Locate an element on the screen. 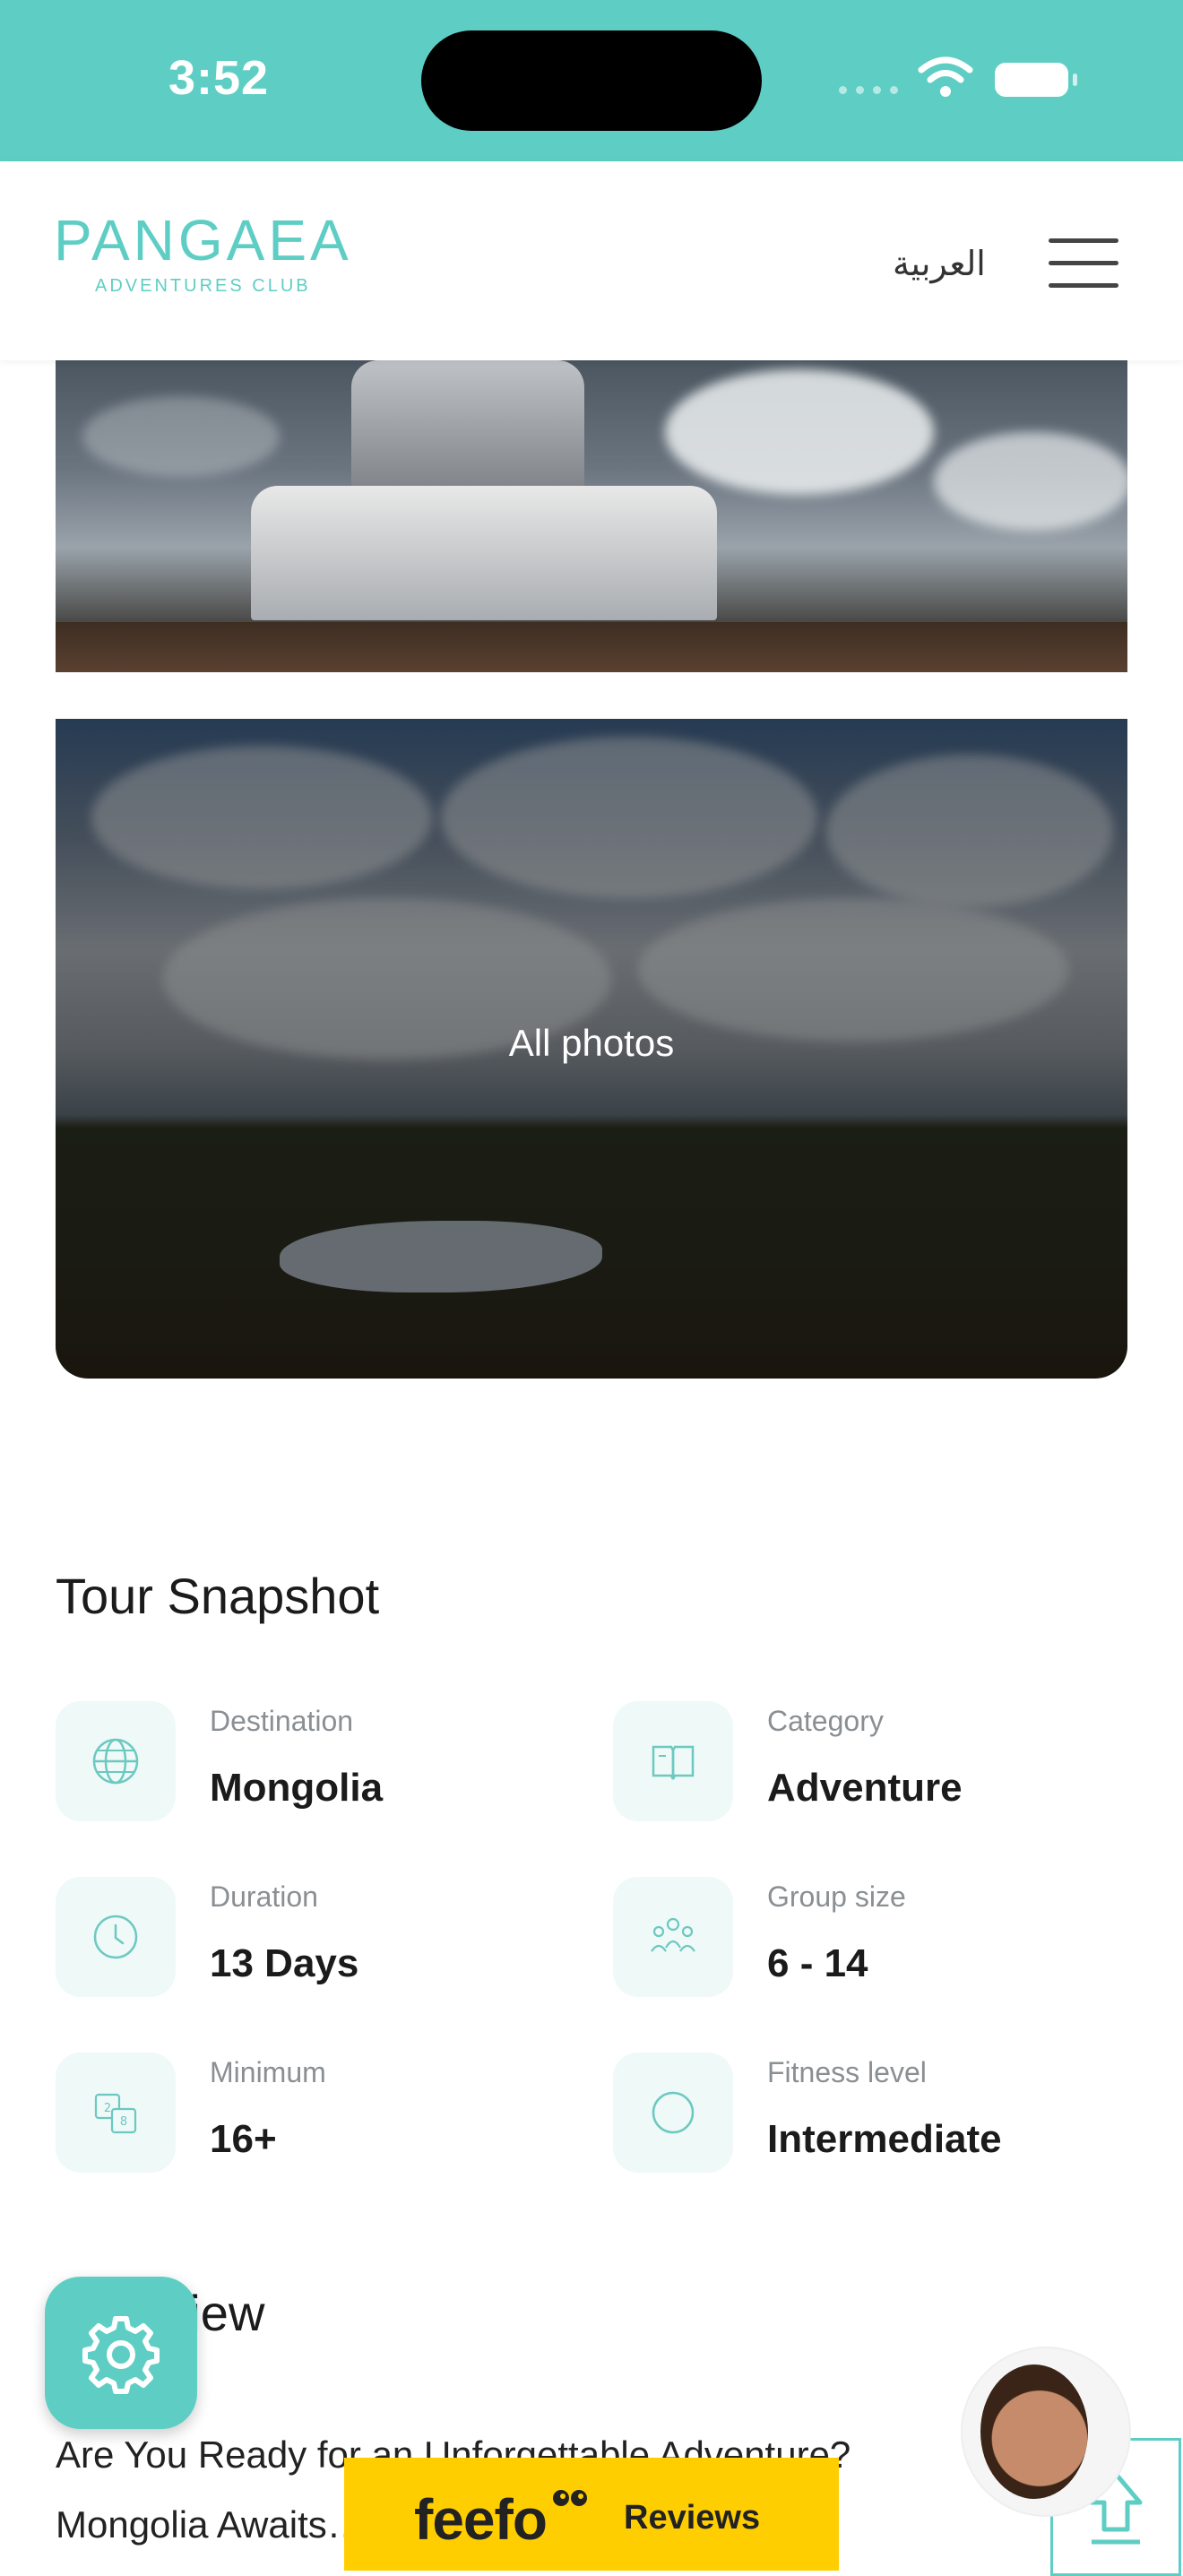  feefo-eyes-icon is located at coordinates (570, 2498).